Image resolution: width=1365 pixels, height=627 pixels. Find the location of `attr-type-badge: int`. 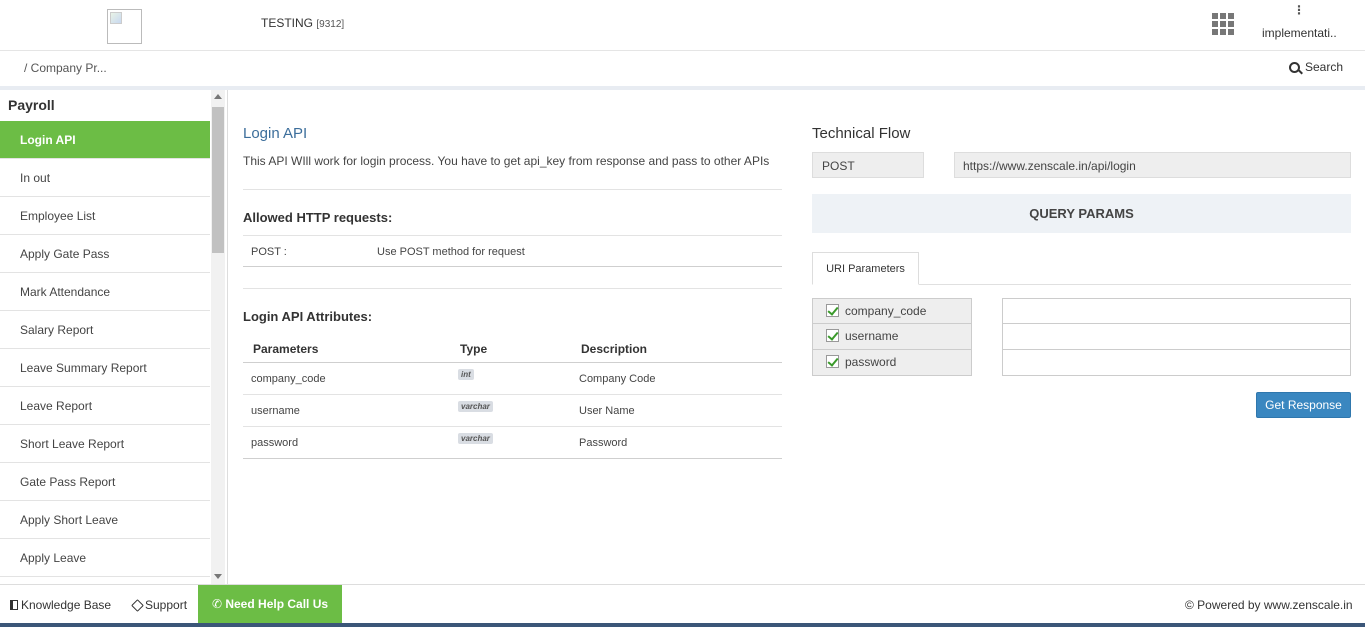

attr-type-badge: int is located at coordinates (466, 374).